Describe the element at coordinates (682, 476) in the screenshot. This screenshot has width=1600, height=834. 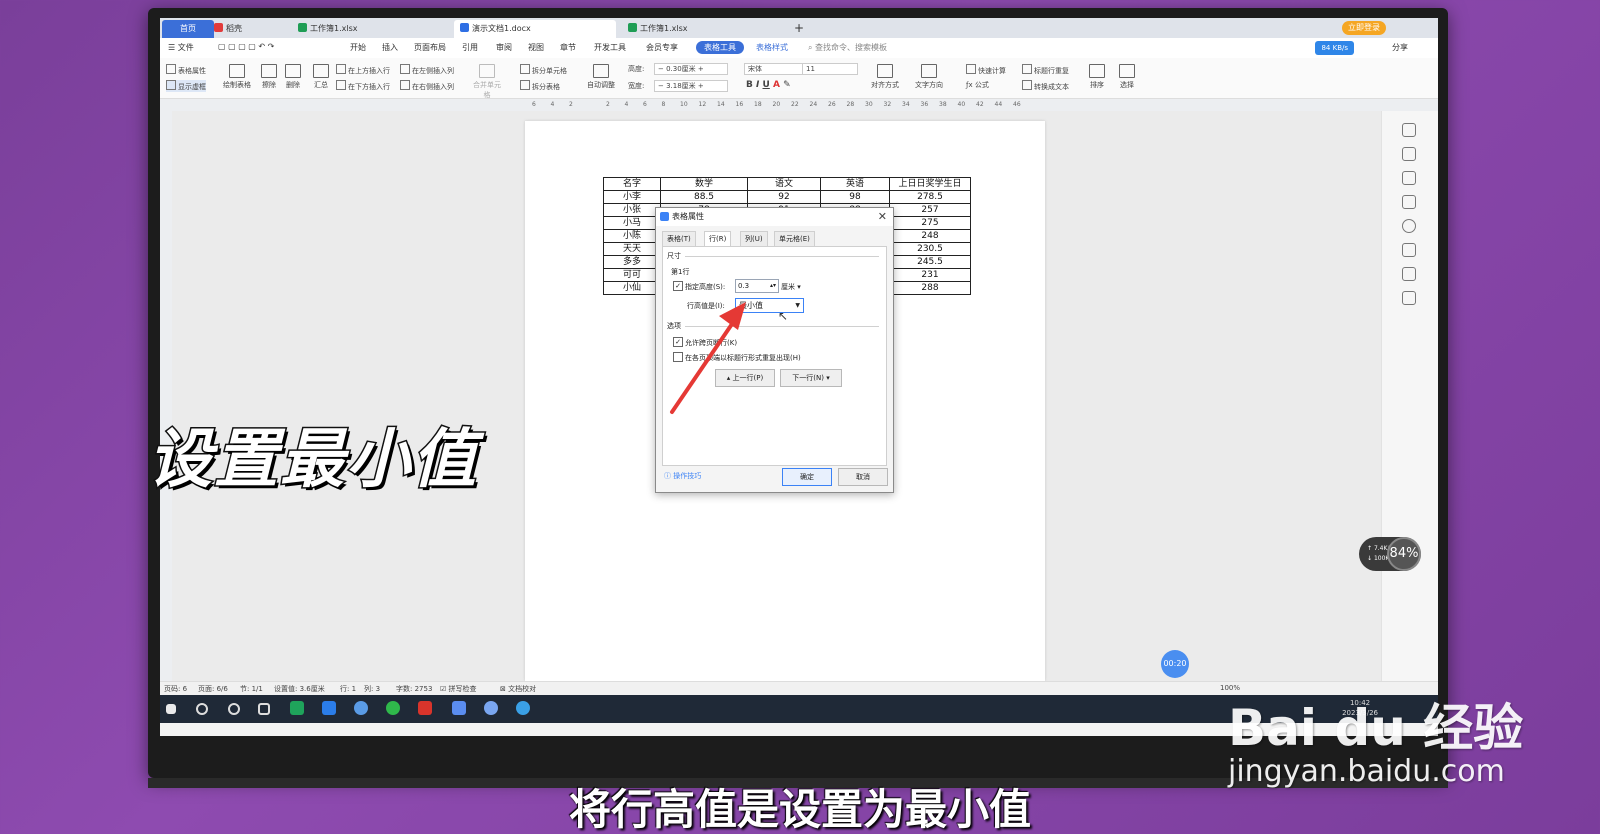
I see `tips-link: ⓘ 操作技巧` at that location.